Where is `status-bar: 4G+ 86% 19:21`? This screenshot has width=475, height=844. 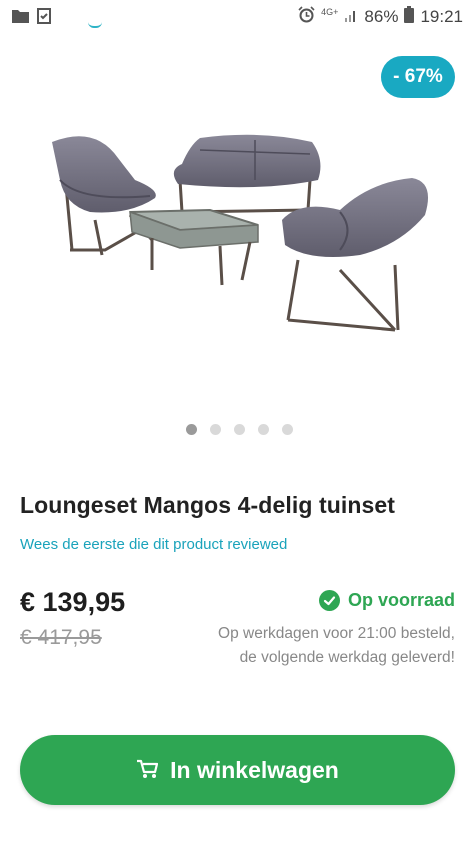
status-bar: 4G+ 86% 19:21 is located at coordinates (237, 17).